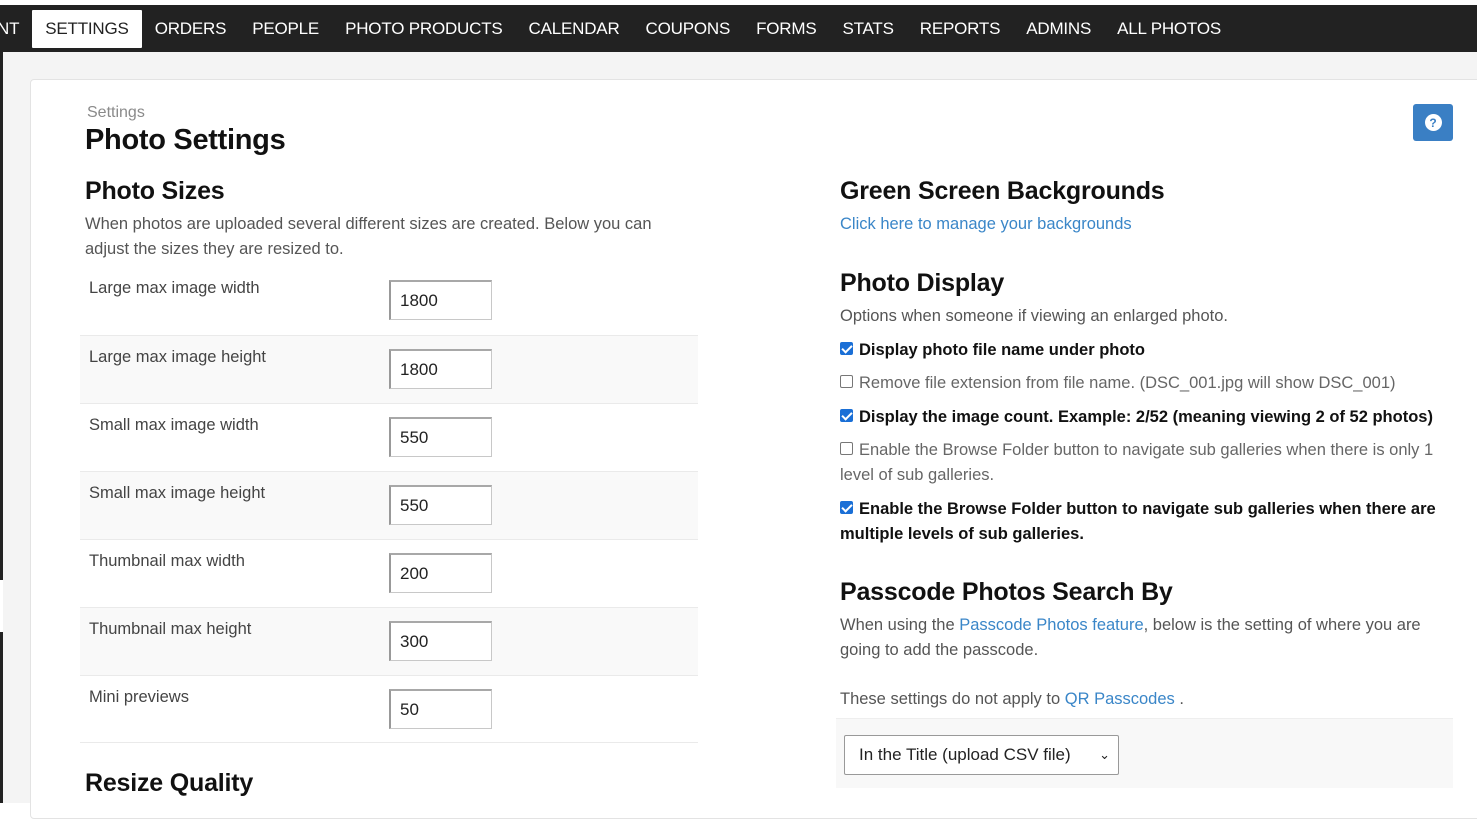 This screenshot has width=1477, height=819. Describe the element at coordinates (960, 29) in the screenshot. I see `nav-item-reports: REPORTS` at that location.